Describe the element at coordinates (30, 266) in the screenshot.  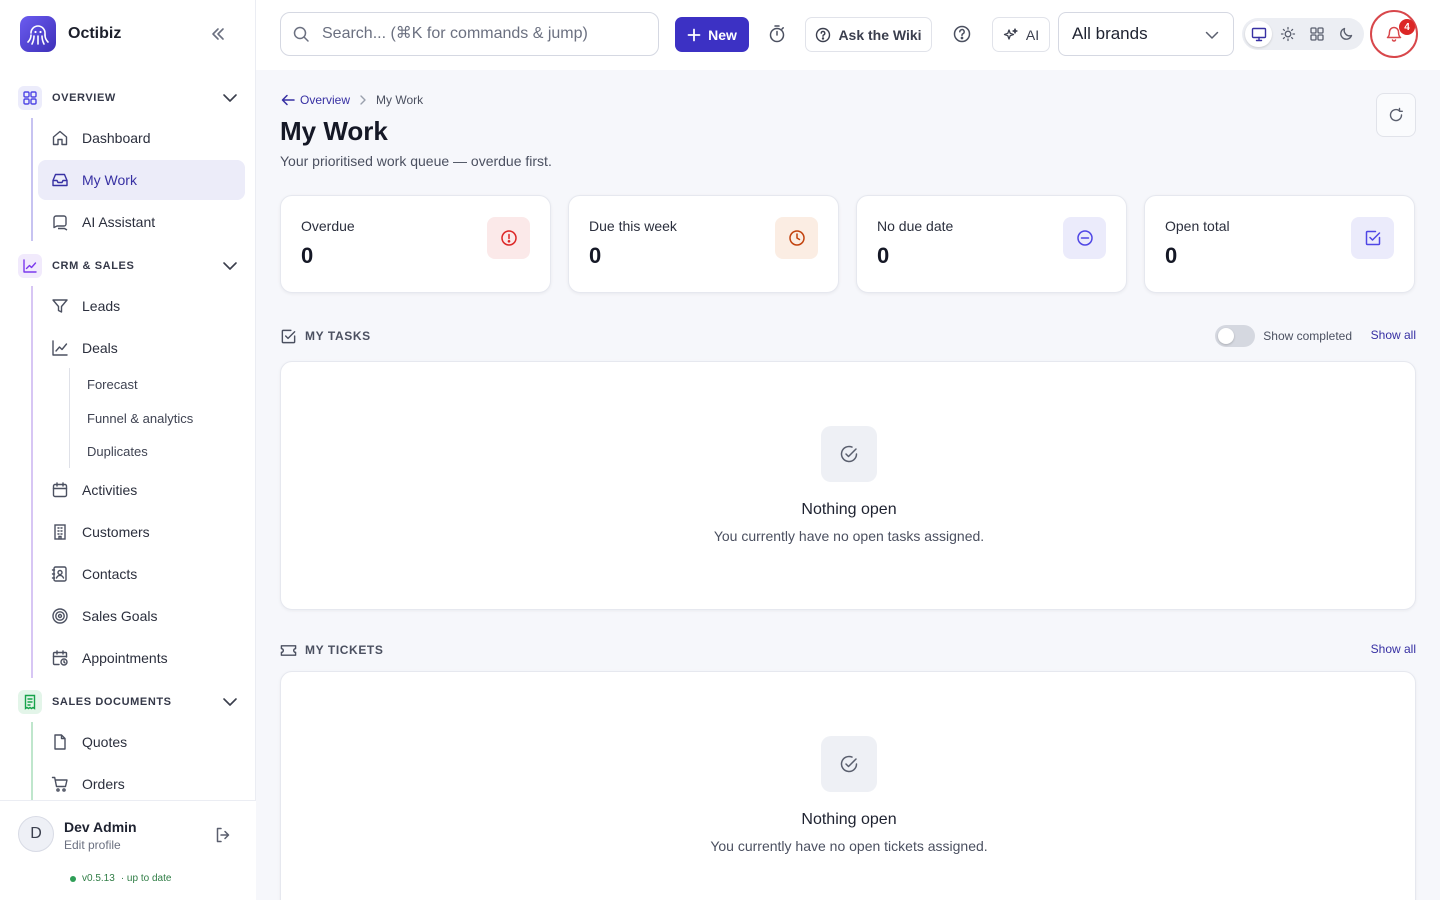
I see `chart-line-icon` at that location.